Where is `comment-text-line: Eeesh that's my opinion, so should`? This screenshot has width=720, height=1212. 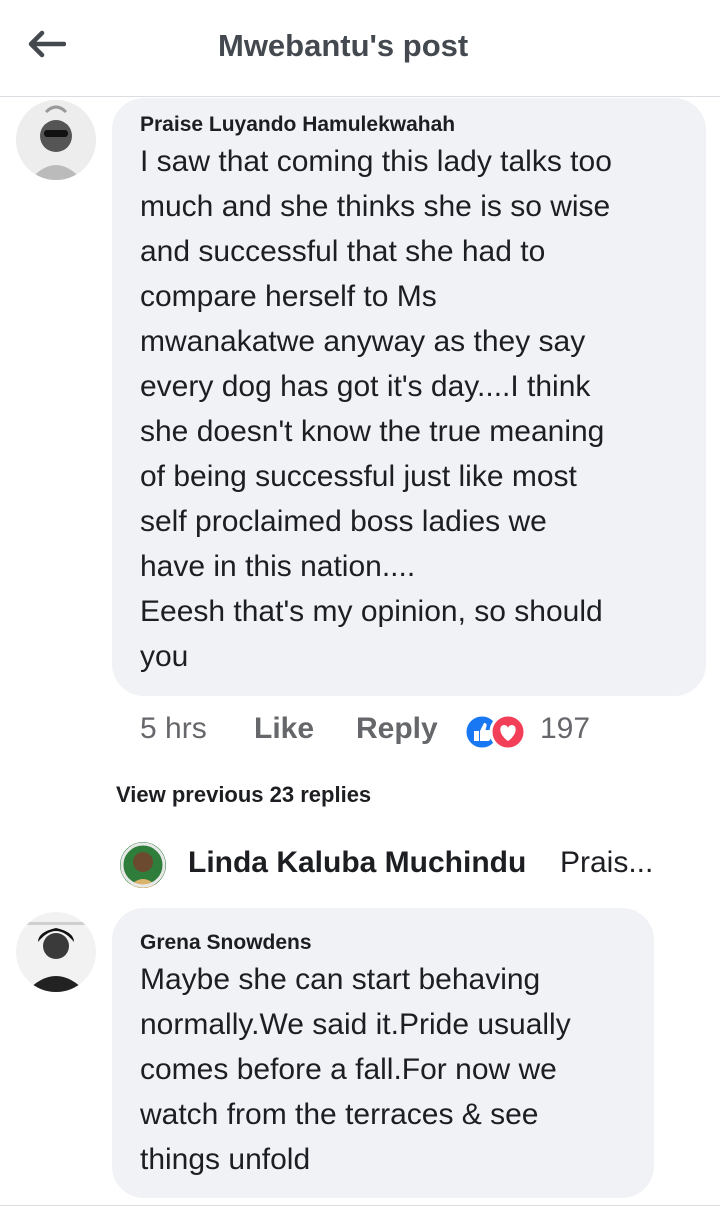 comment-text-line: Eeesh that's my opinion, so should is located at coordinates (371, 611).